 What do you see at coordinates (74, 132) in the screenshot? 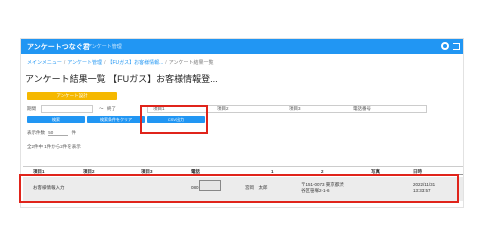
I see `per-page-unit: 件` at bounding box center [74, 132].